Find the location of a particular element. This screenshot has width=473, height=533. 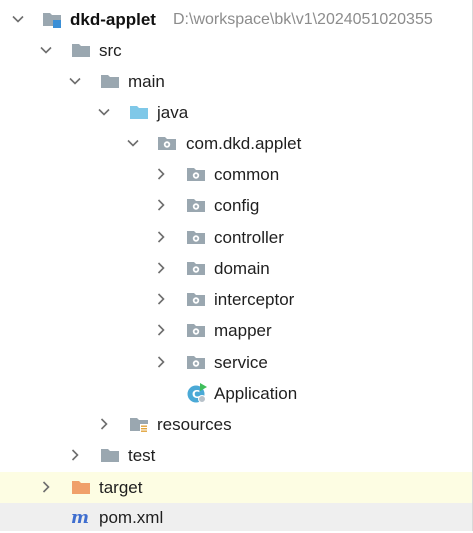

tree-node-resources: resources is located at coordinates (236, 424).